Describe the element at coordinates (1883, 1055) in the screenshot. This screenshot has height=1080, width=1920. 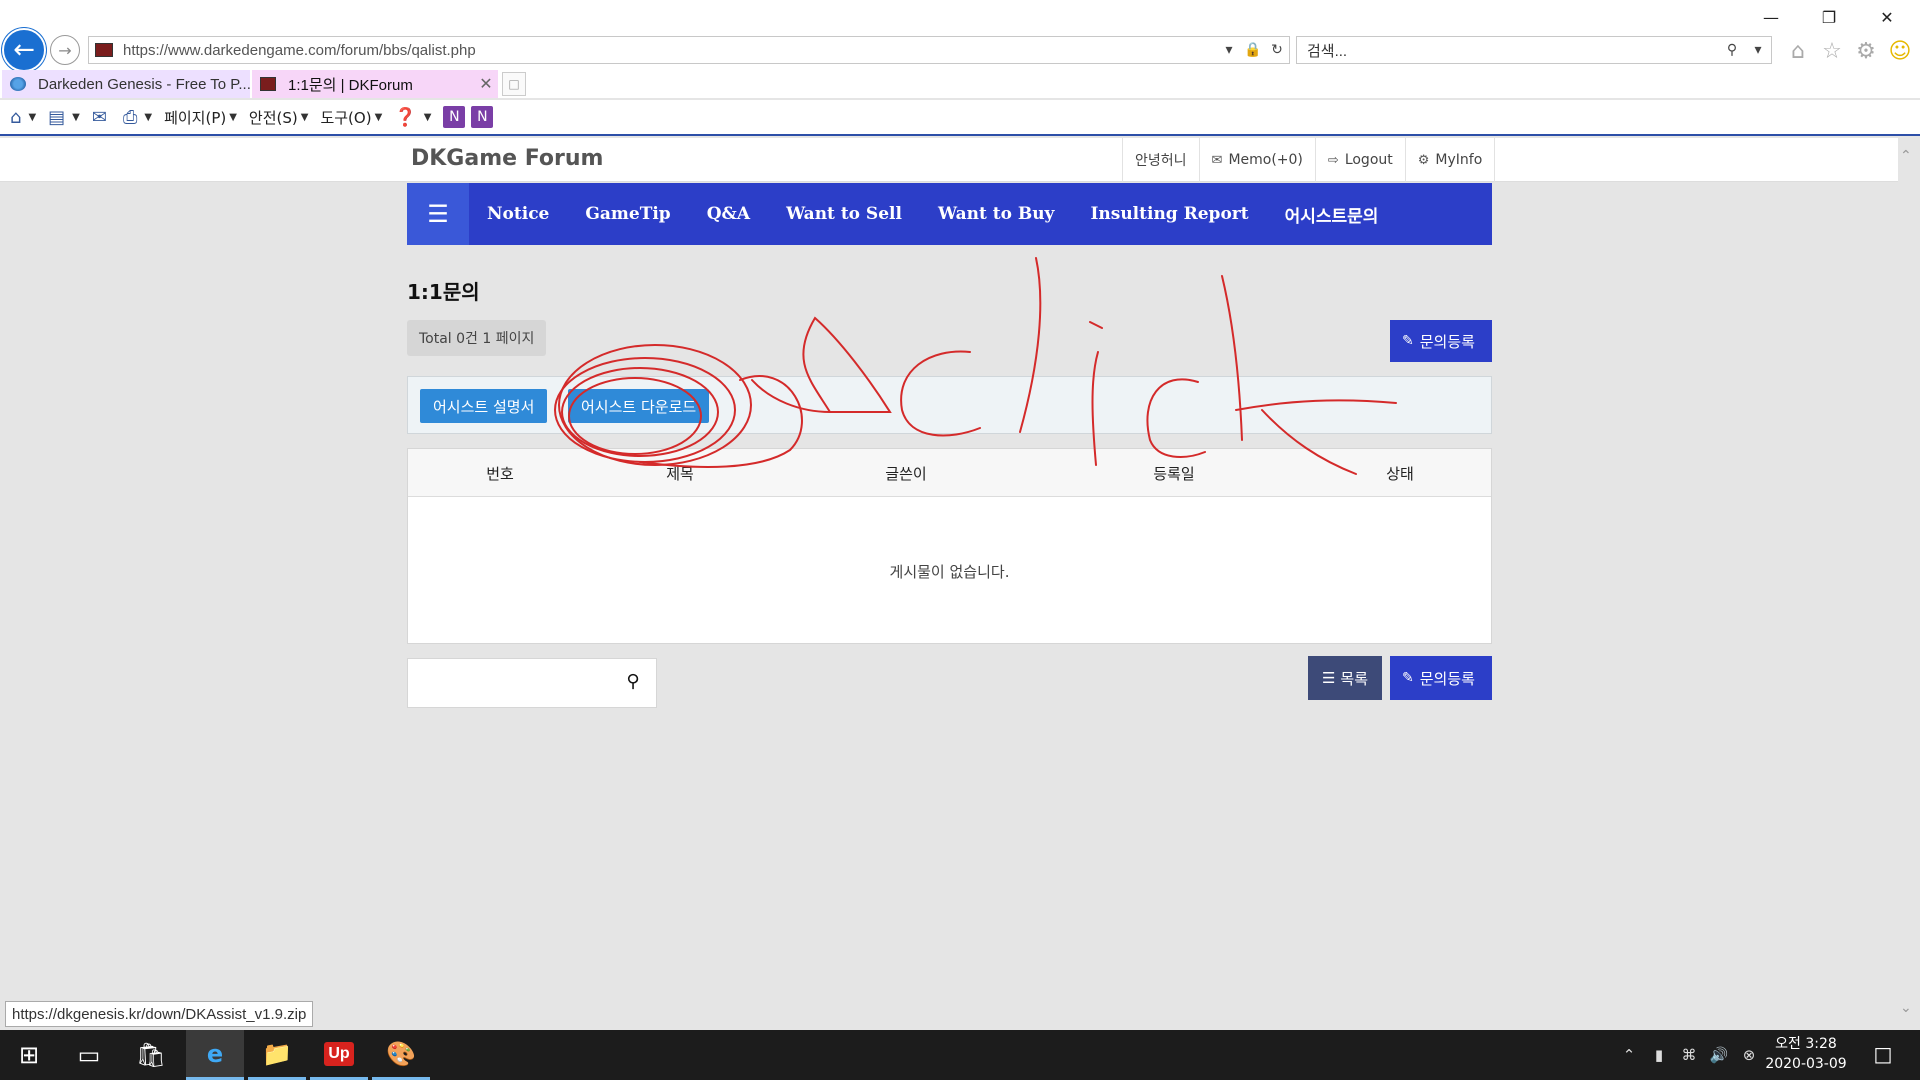
I see `notification-center-icon: □` at that location.